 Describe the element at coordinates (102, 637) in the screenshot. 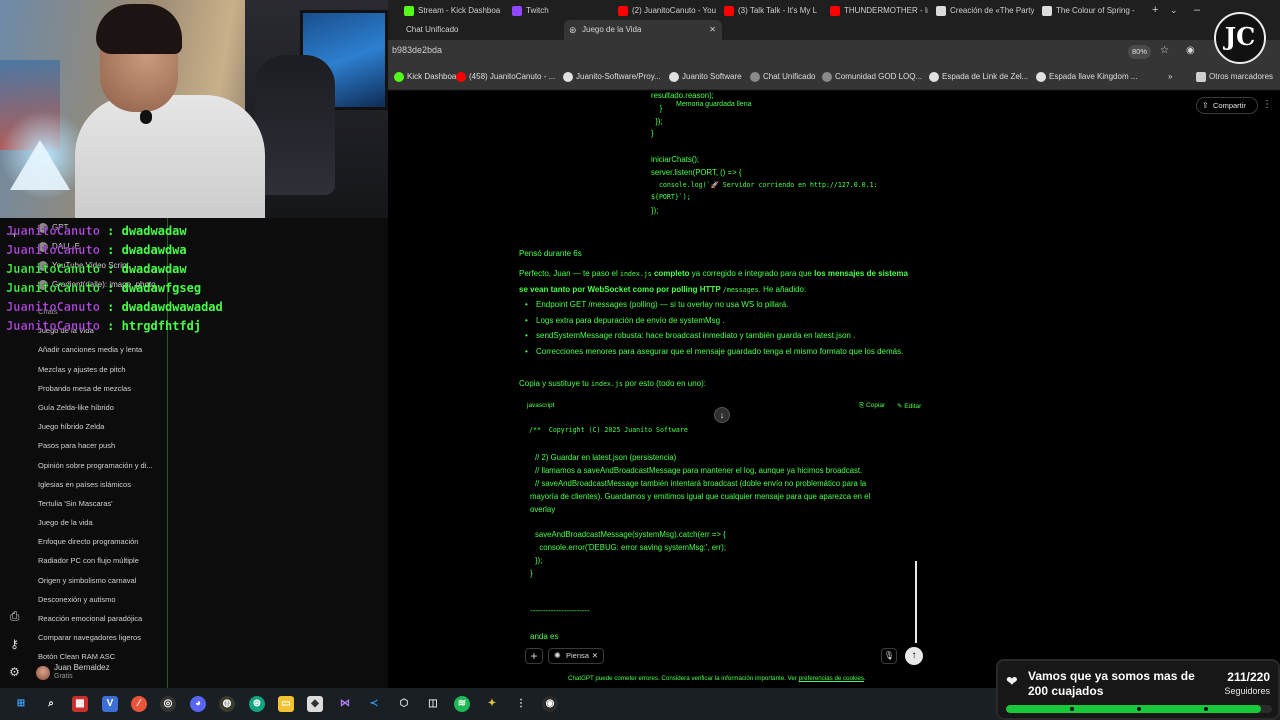

I see `sidebar-chat-item: Comparar navegadores ligeros` at that location.